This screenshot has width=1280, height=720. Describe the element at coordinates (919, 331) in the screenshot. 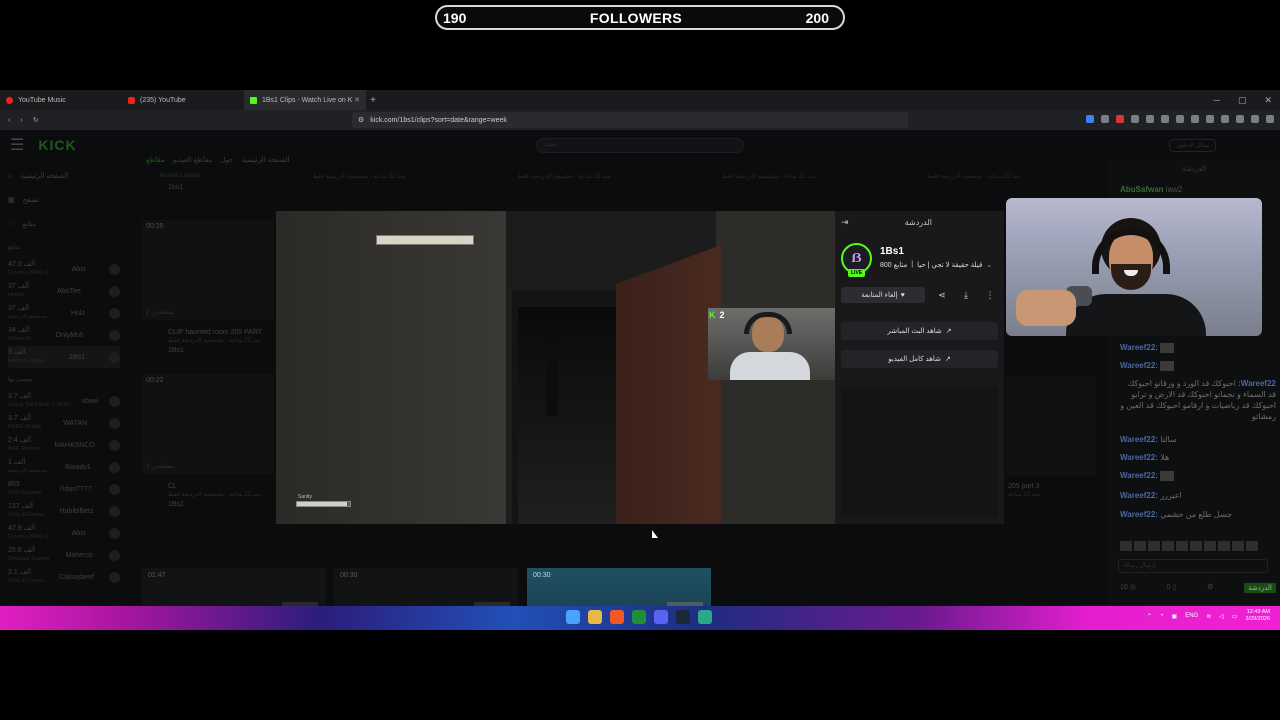

I see `watch-live-button: شاهد البث المباشر ↗` at that location.